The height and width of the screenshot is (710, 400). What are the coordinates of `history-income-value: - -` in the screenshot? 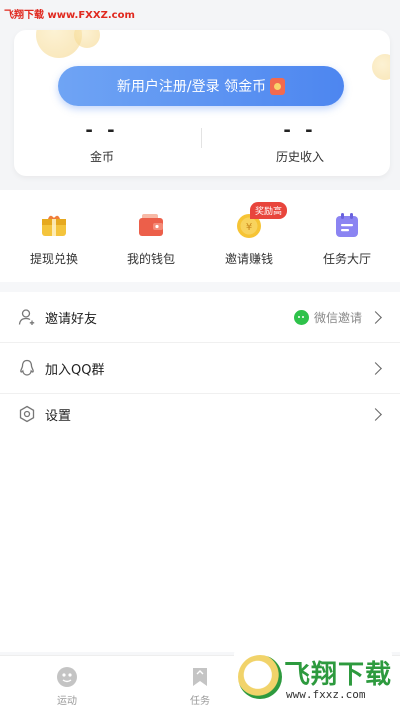 It's located at (300, 130).